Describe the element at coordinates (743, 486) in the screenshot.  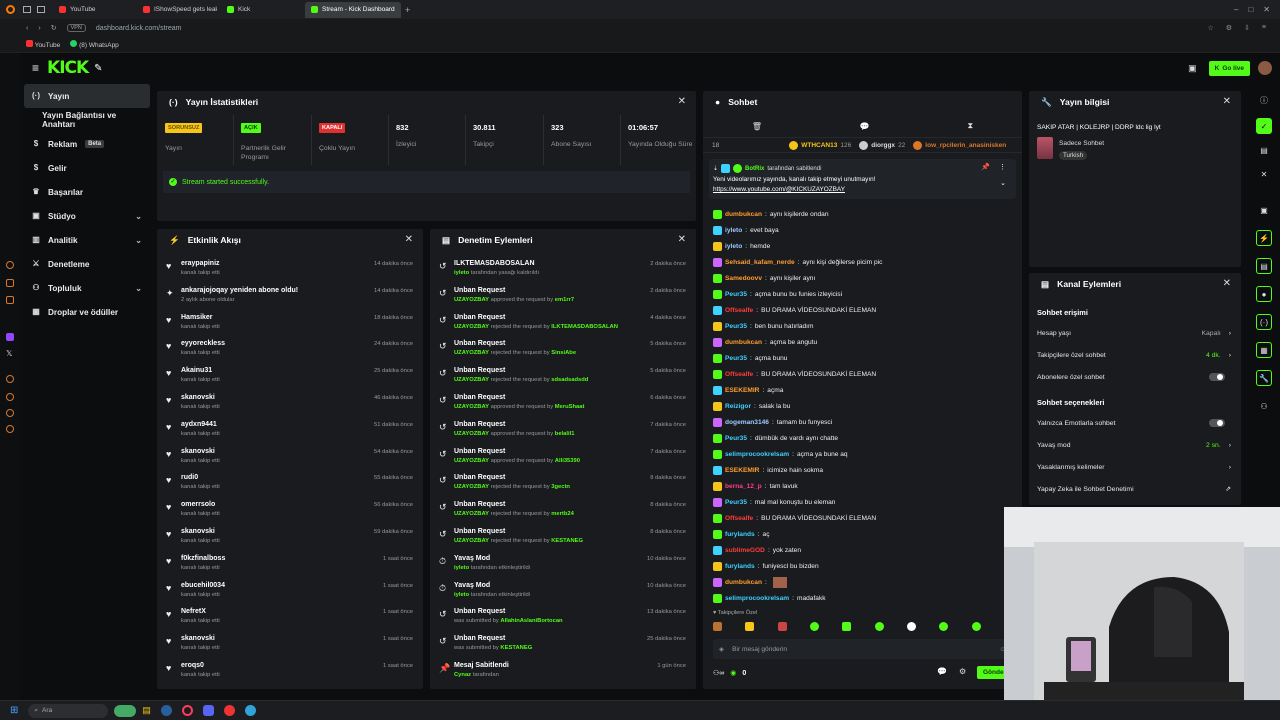
I see `chat-username: berna_12_p` at that location.